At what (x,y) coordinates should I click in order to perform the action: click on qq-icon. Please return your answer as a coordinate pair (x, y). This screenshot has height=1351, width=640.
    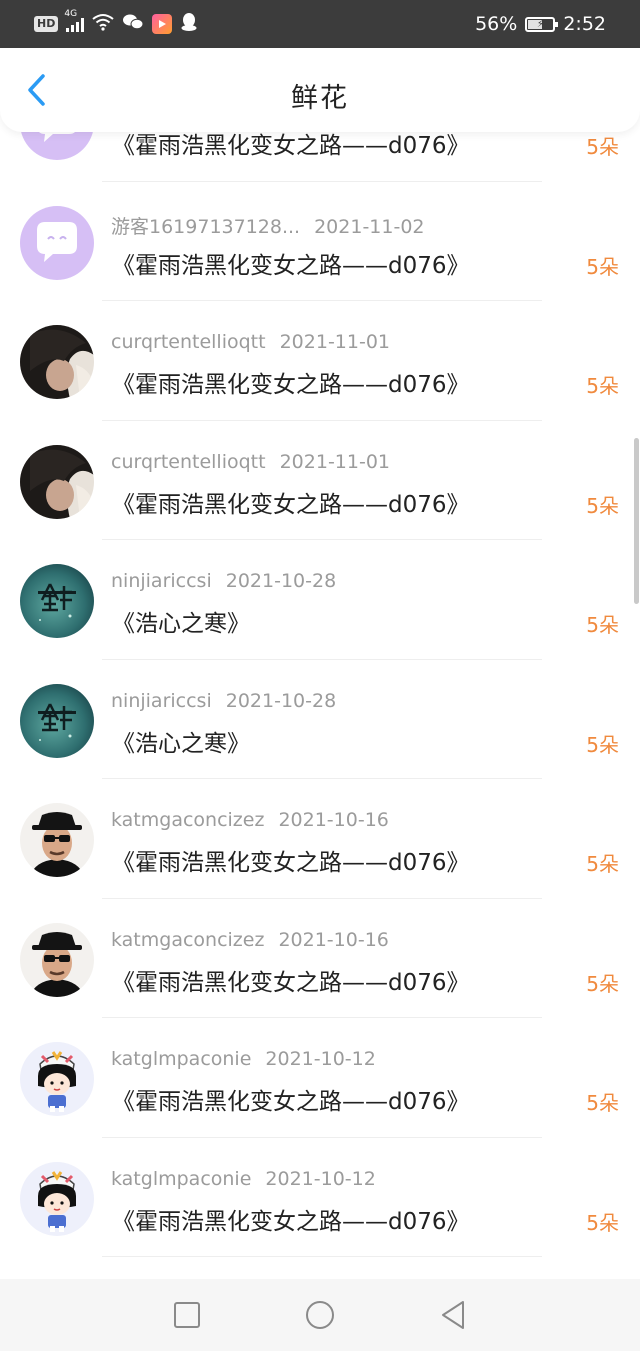
    Looking at the image, I should click on (189, 24).